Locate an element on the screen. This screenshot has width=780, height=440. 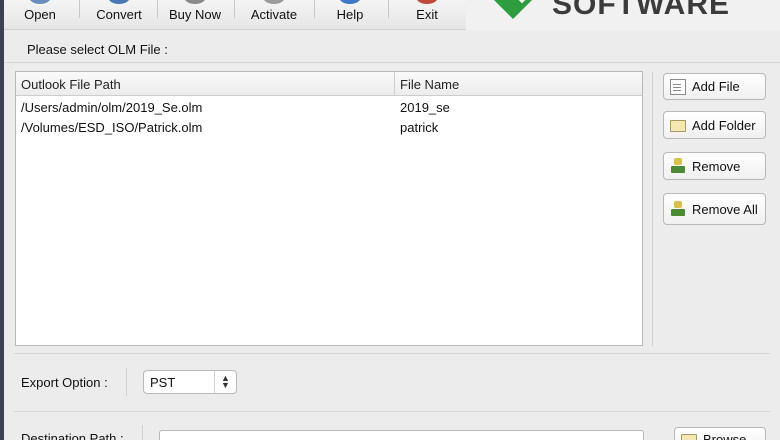
toolbar: Open Convert Buy Now Activate Help Exit is located at coordinates (392, 15).